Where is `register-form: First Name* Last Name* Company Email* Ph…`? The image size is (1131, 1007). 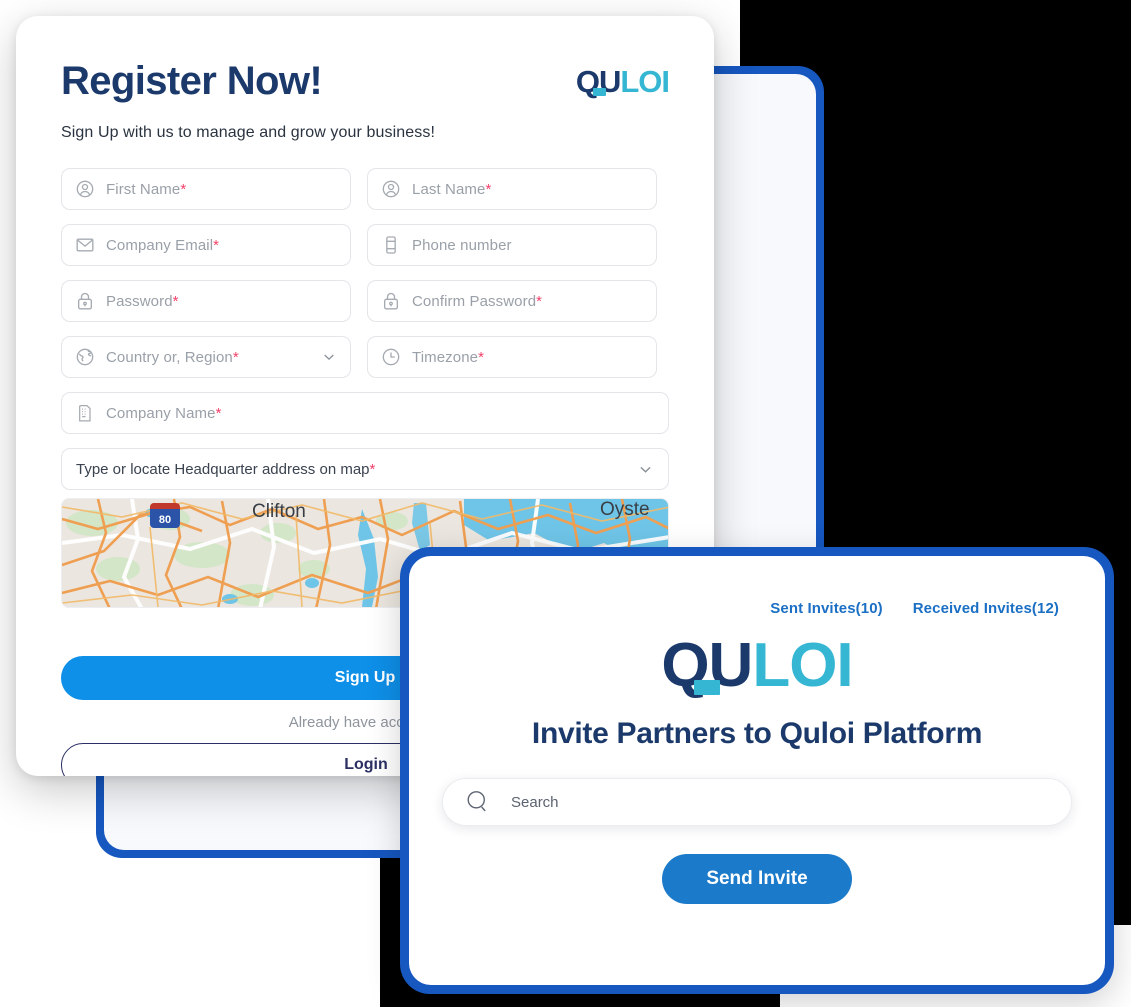
register-form: First Name* Last Name* Company Email* Ph… is located at coordinates (365, 301).